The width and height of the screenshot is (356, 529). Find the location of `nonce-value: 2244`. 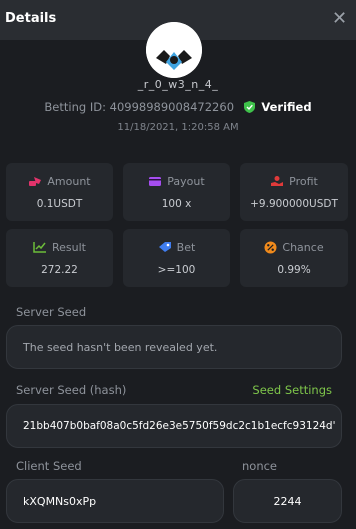

nonce-value: 2244 is located at coordinates (287, 501).